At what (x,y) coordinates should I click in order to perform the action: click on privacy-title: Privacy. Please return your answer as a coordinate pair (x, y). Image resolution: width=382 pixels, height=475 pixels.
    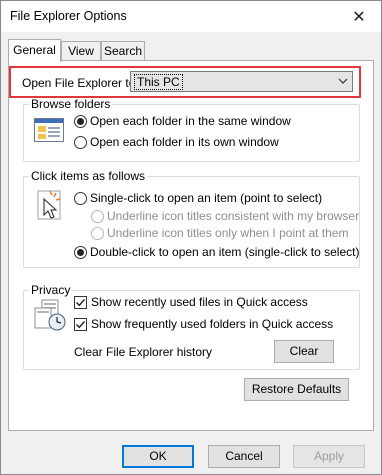
    Looking at the image, I should click on (51, 290).